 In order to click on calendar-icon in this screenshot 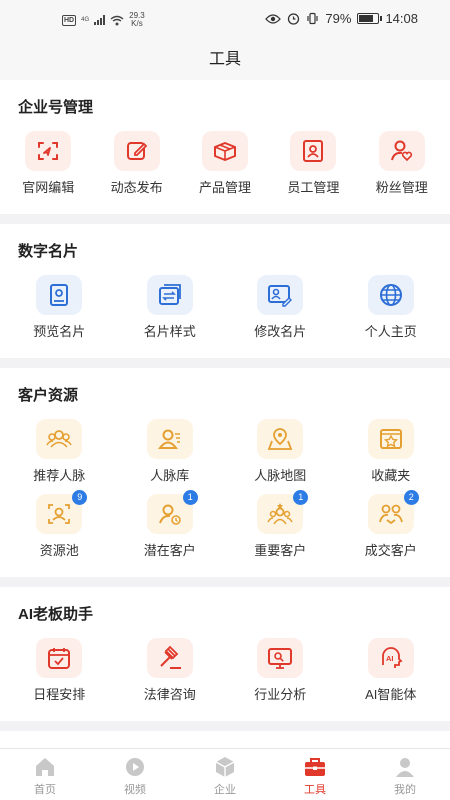, I will do `click(59, 658)`.